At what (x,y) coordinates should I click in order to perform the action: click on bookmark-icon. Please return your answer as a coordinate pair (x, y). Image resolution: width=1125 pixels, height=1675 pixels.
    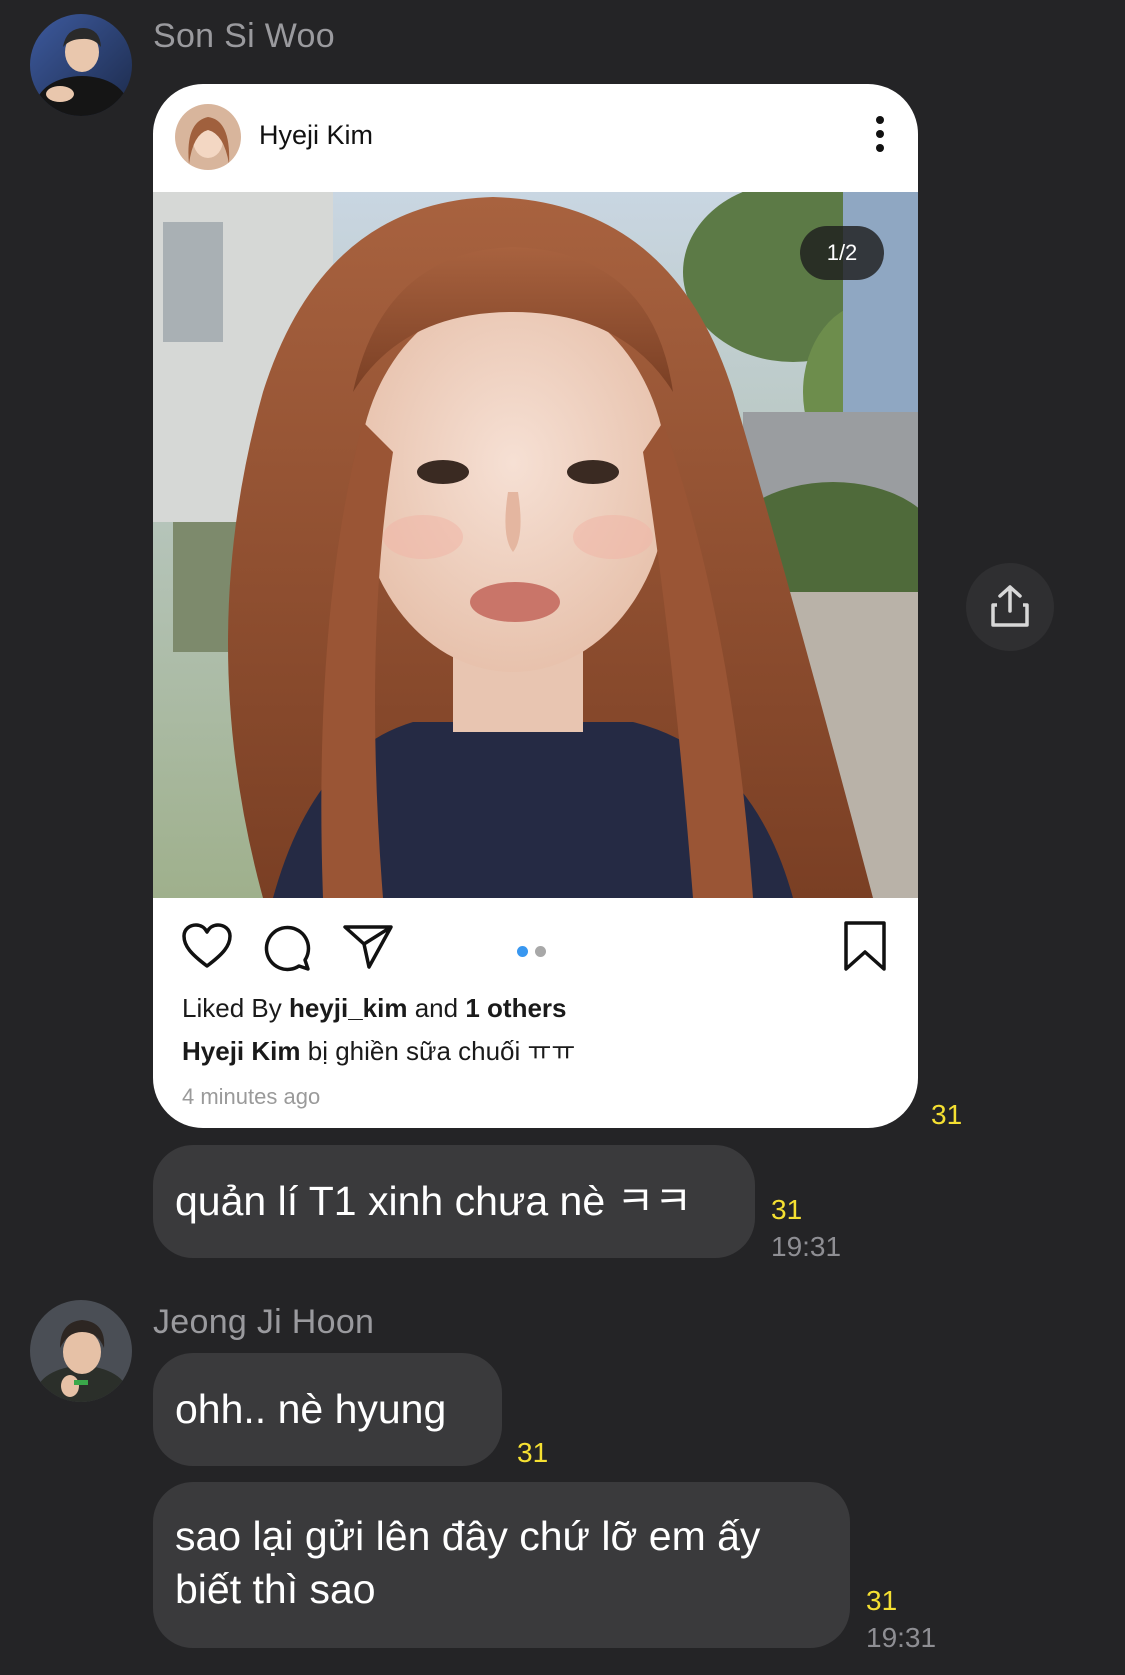
    Looking at the image, I should click on (865, 946).